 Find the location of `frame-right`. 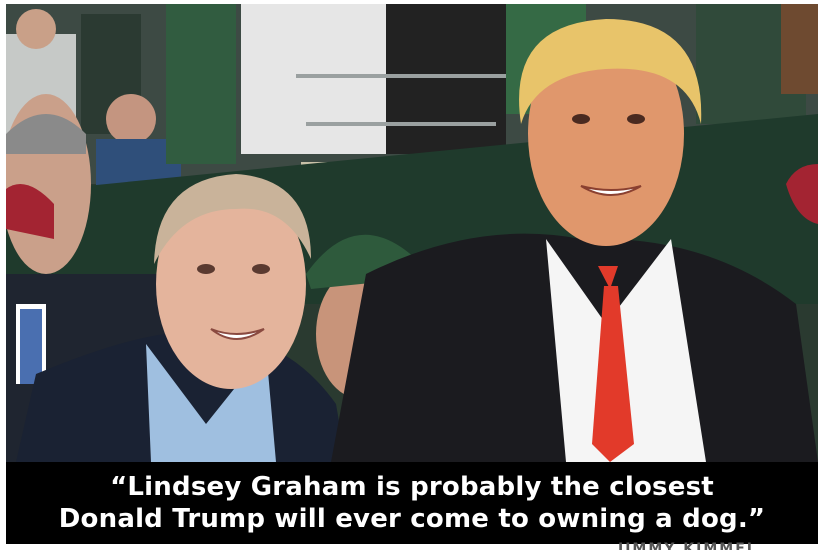

frame-right is located at coordinates (823, 275).